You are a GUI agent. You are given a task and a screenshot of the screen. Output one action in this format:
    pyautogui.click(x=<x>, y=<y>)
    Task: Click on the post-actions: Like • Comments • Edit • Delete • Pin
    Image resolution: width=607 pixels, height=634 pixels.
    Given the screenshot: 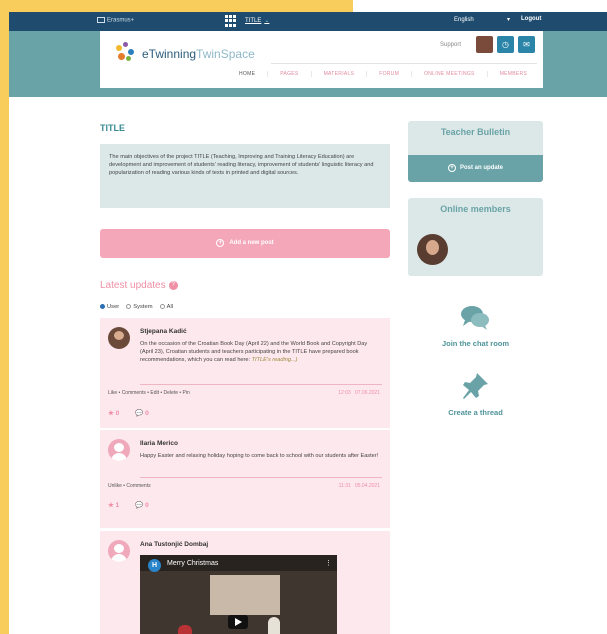 What is the action you would take?
    pyautogui.click(x=149, y=393)
    